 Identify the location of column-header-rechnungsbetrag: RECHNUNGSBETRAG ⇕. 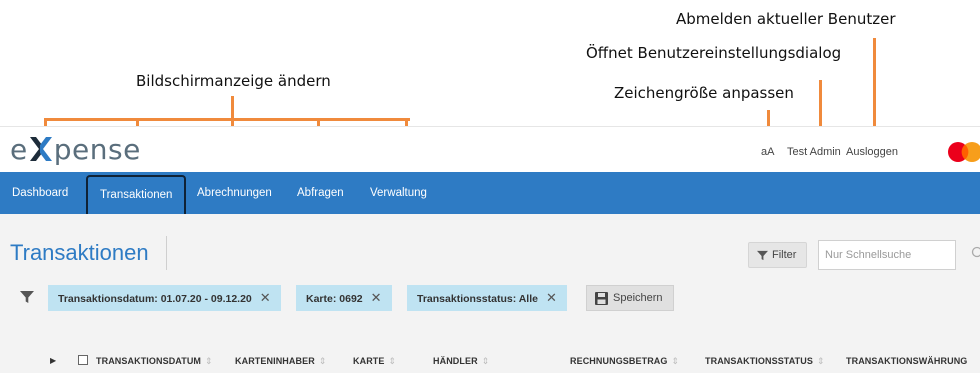
(624, 361).